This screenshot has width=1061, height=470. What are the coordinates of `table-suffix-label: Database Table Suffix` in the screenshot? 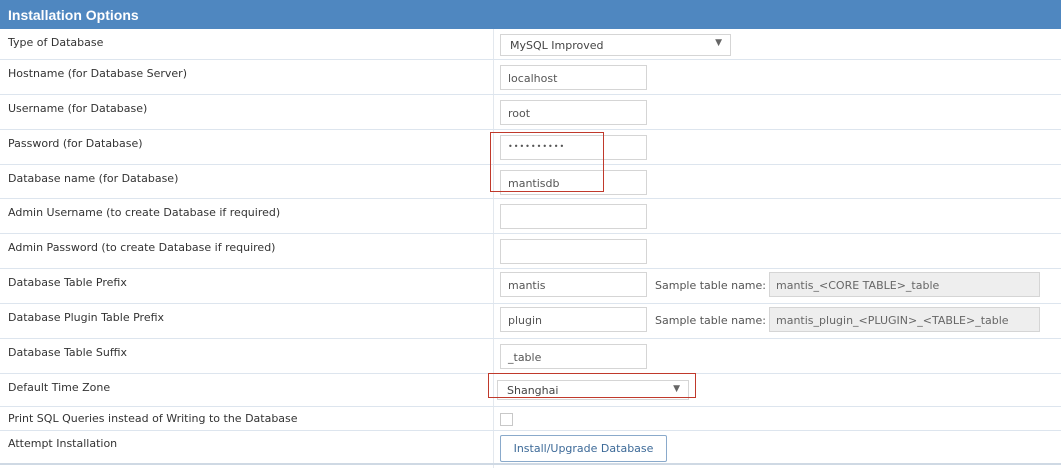 It's located at (68, 352).